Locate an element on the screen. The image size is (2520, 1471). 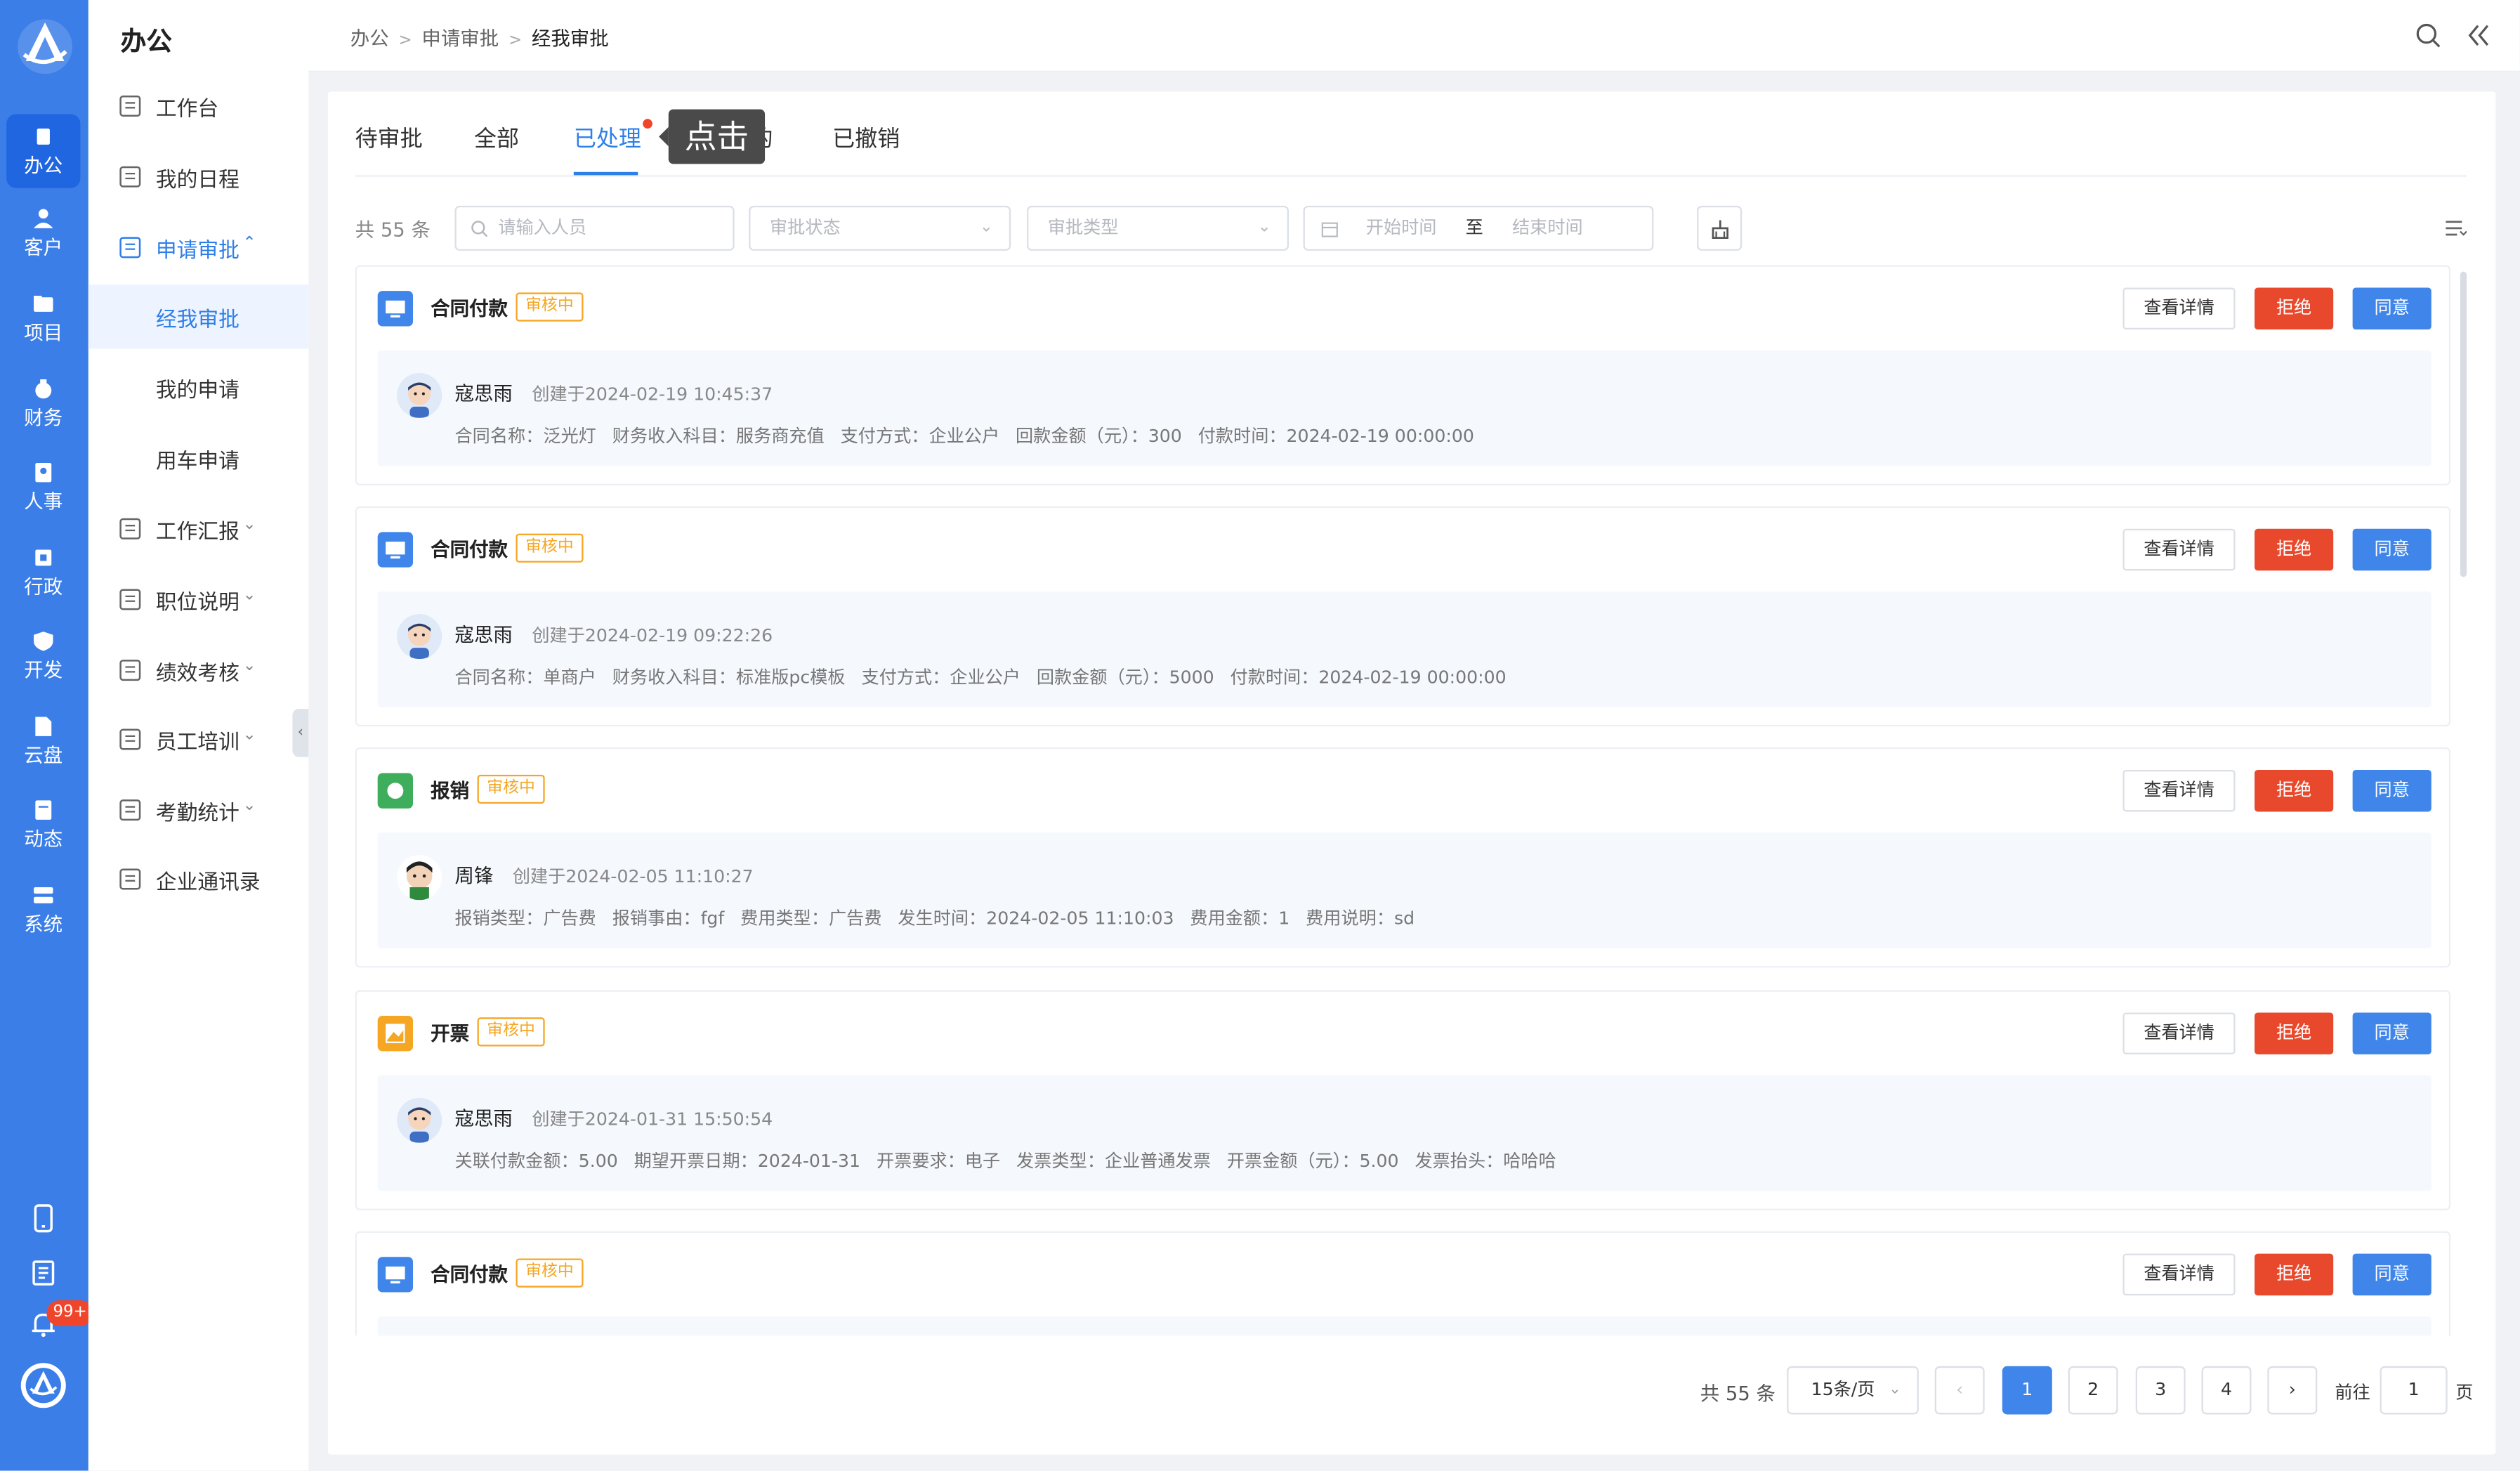
rail-item-5: 行政 is located at coordinates (43, 572).